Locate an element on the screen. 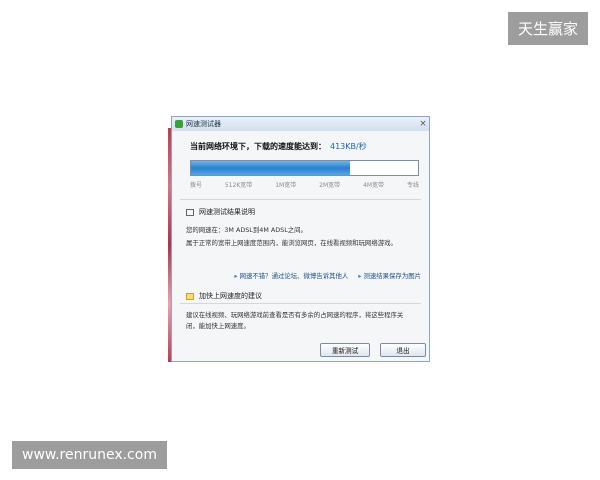 This screenshot has height=480, width=600. tips-heading: 加快上网速度的建议 is located at coordinates (224, 296).